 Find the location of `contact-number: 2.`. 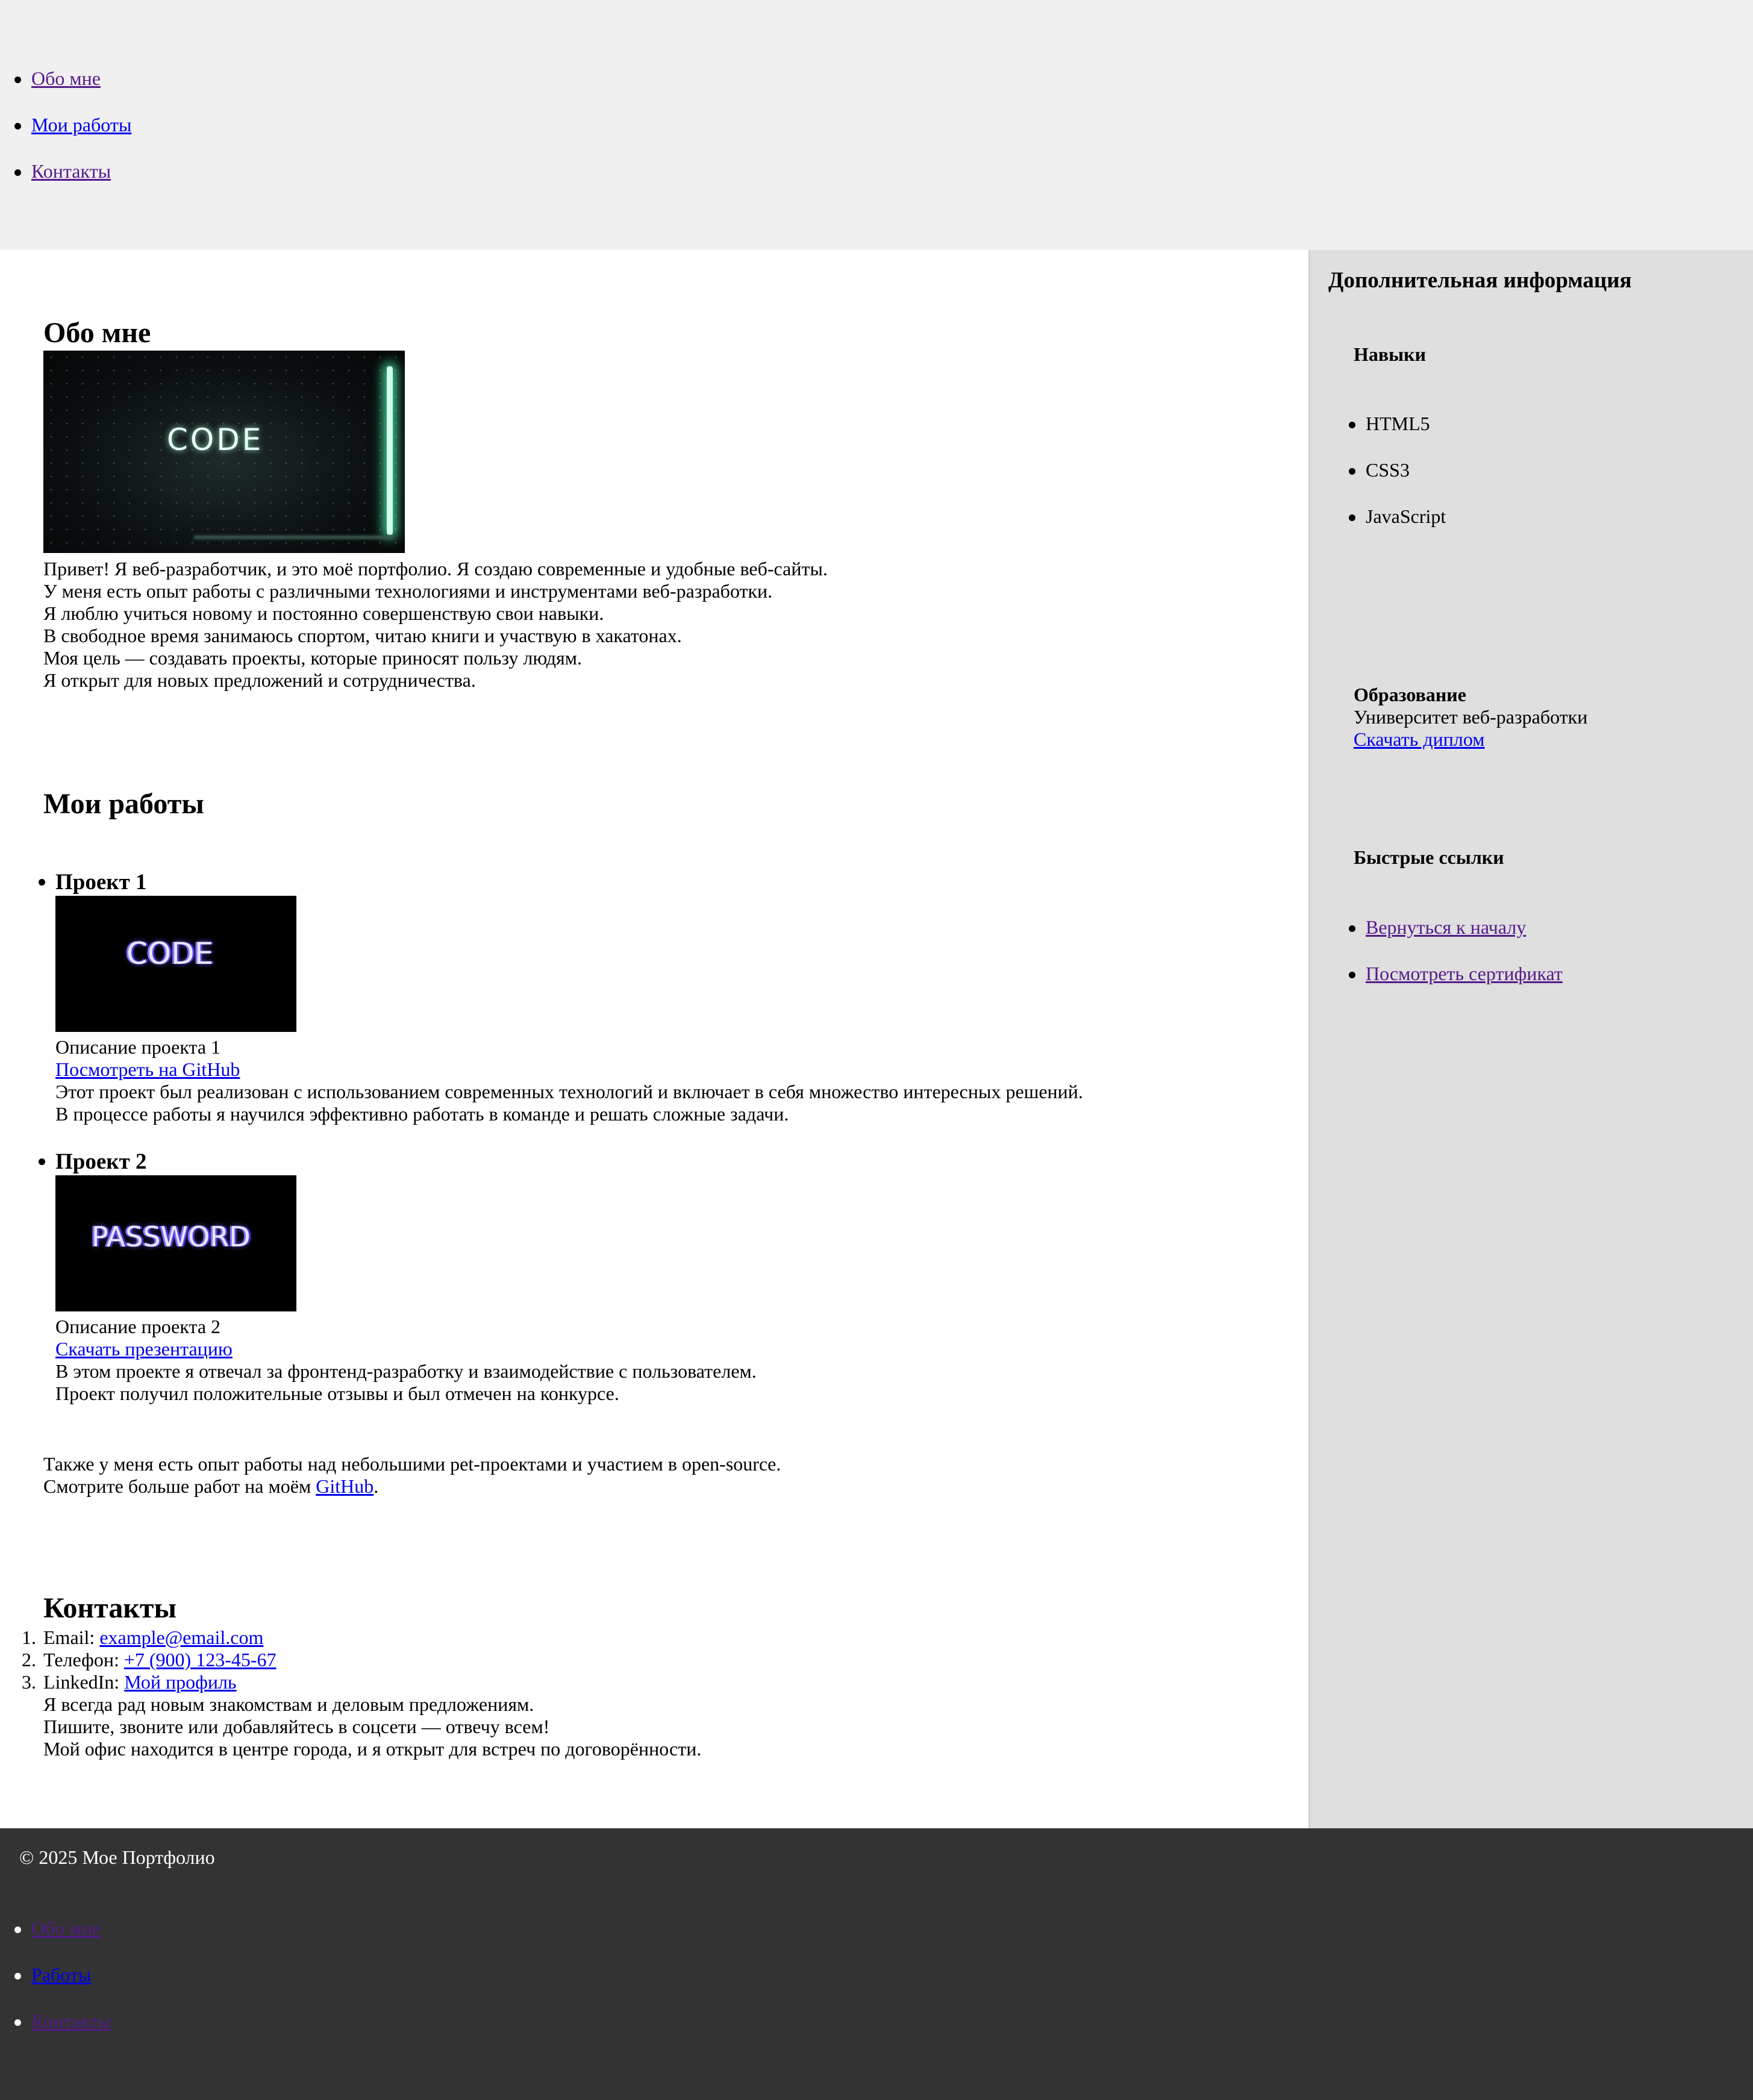

contact-number: 2. is located at coordinates (29, 1660).